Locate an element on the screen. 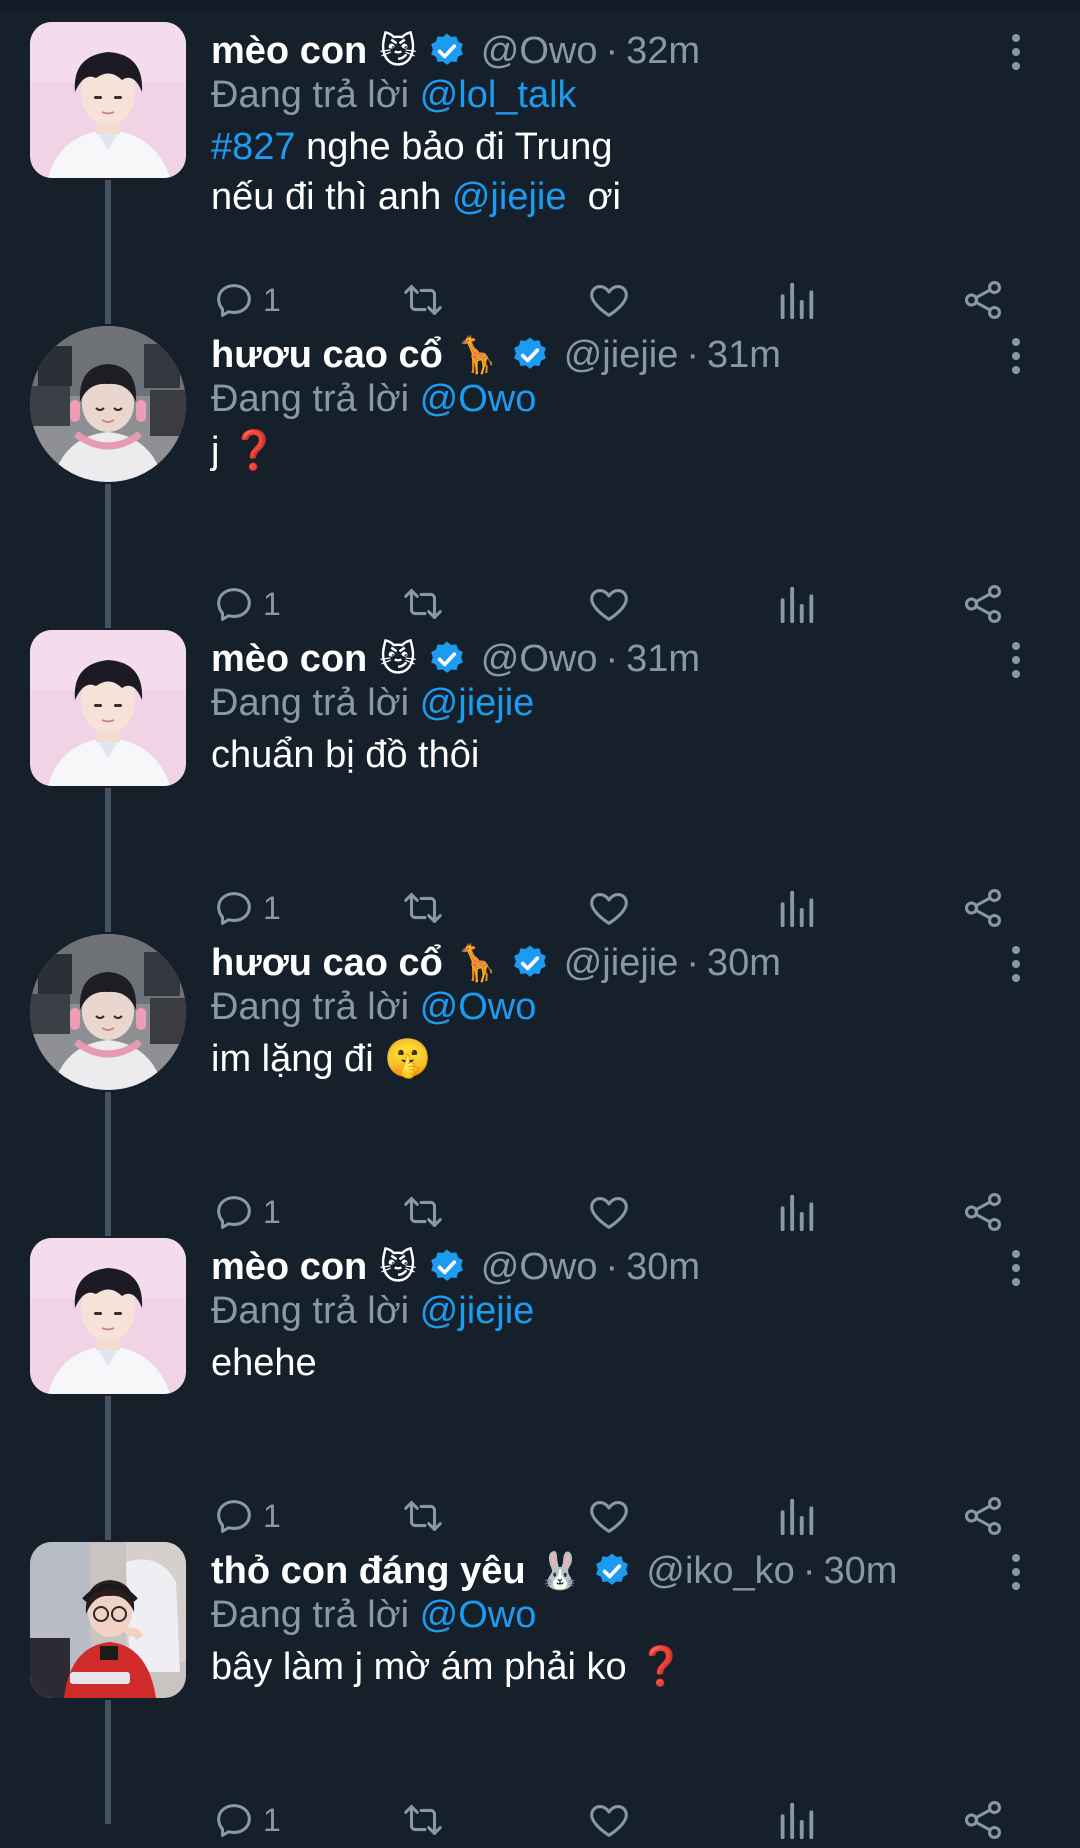 This screenshot has width=1080, height=1848. replying-to: Đang trả lời @jiejie is located at coordinates (372, 703).